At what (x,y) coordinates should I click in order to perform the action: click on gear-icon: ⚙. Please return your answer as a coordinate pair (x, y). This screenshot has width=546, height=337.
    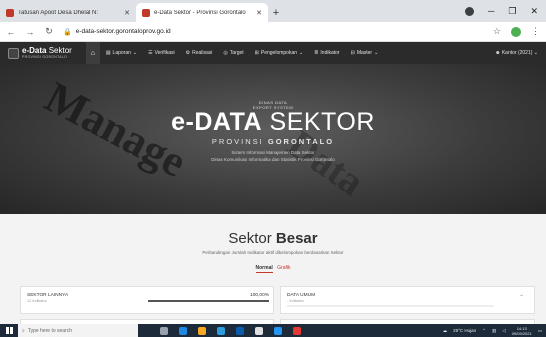
    Looking at the image, I should click on (188, 53).